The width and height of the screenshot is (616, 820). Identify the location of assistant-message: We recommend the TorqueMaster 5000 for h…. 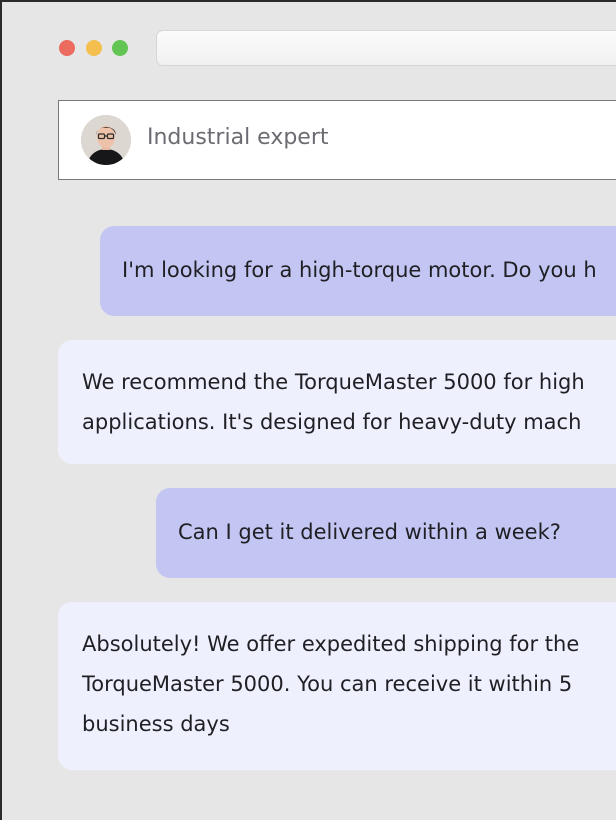
(337, 402).